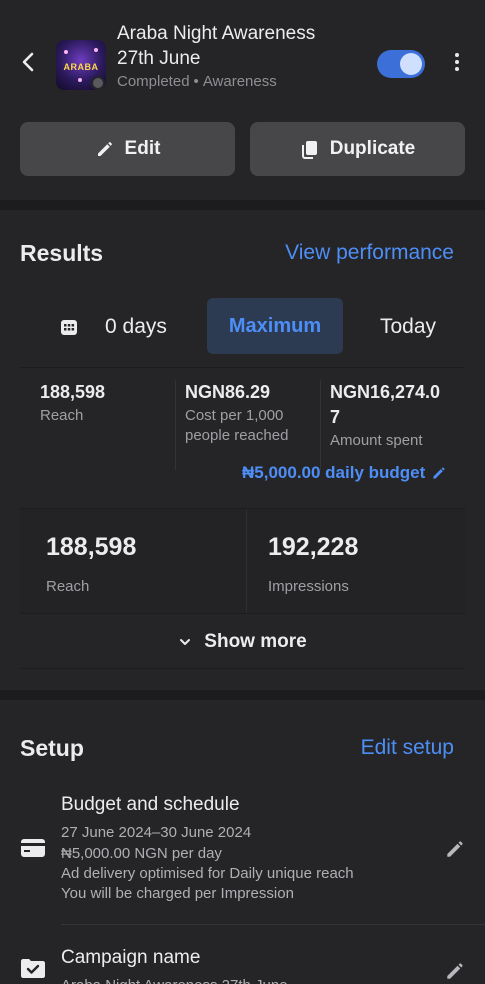 This screenshot has width=485, height=984. Describe the element at coordinates (141, 853) in the screenshot. I see `budget-amount: ₦5,000.00 NGN per day` at that location.